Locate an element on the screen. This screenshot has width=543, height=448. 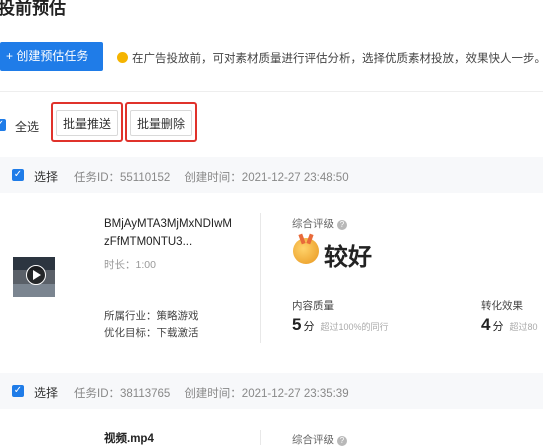
task-meta: 任务ID：38113765 创建时间：2021-12-27 23:35:39 is located at coordinates (211, 393).